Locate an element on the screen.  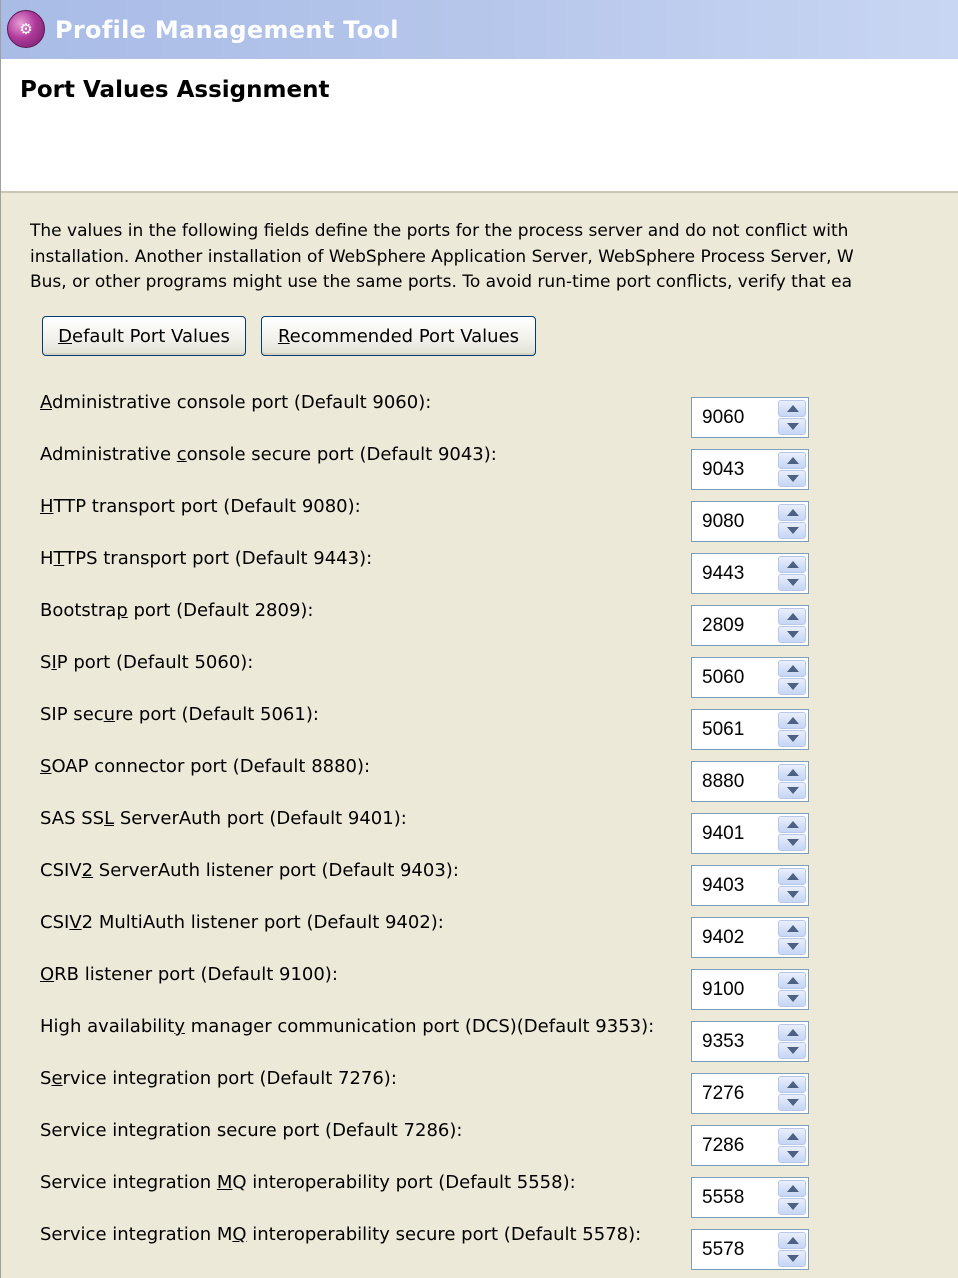
title-bar: ⚙ Profile Management Tool is located at coordinates (479, 29).